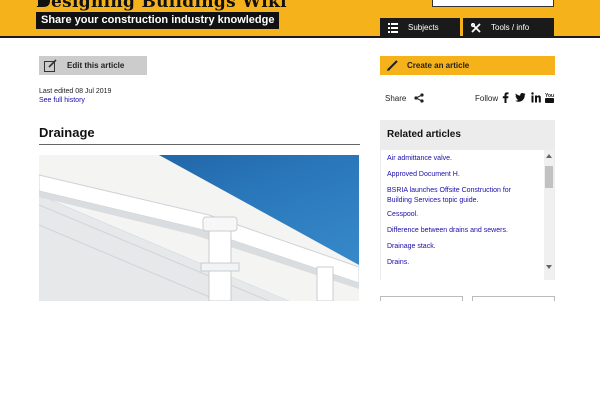  I want to click on related-articles-title: Related articles, so click(424, 134).